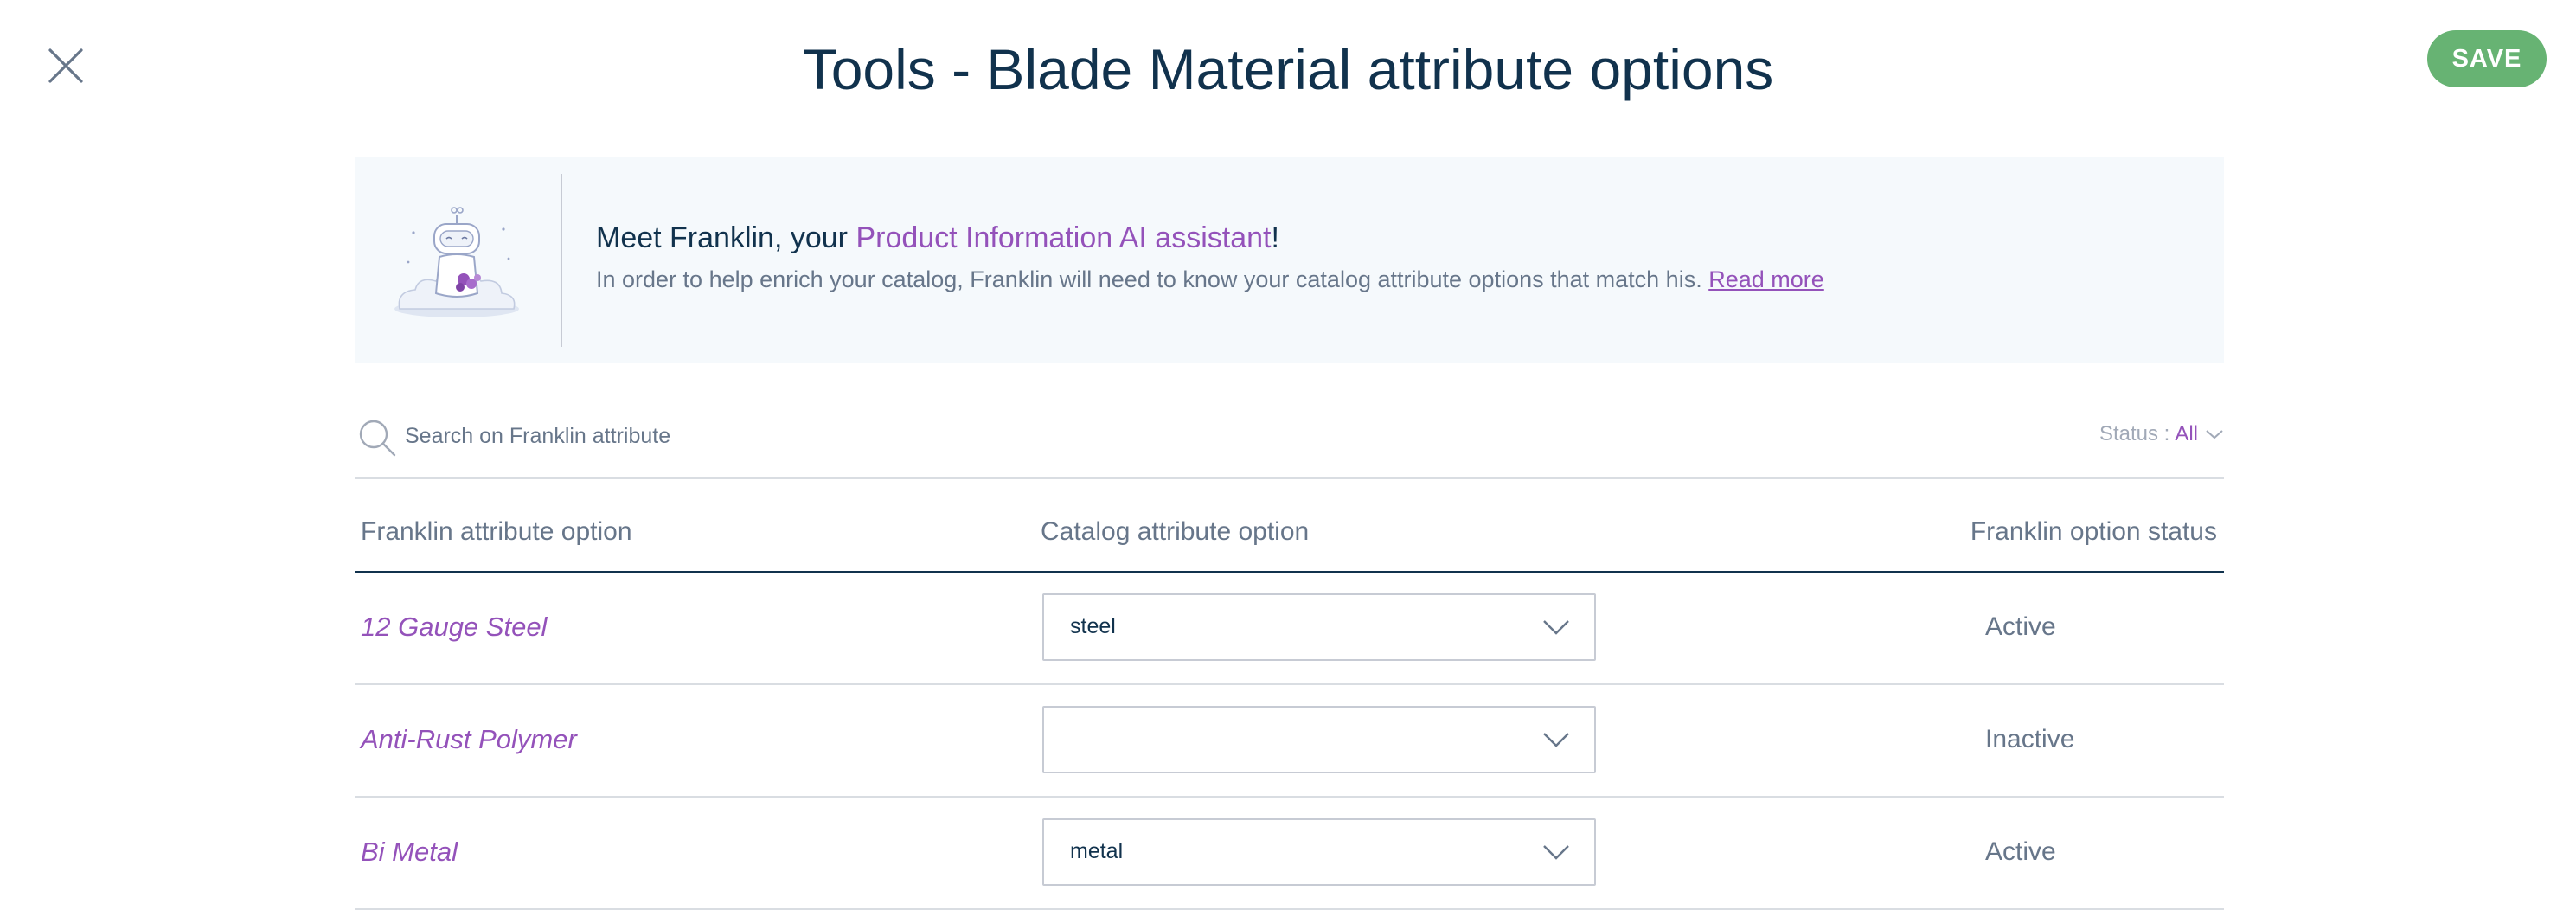  I want to click on banner-divider, so click(561, 260).